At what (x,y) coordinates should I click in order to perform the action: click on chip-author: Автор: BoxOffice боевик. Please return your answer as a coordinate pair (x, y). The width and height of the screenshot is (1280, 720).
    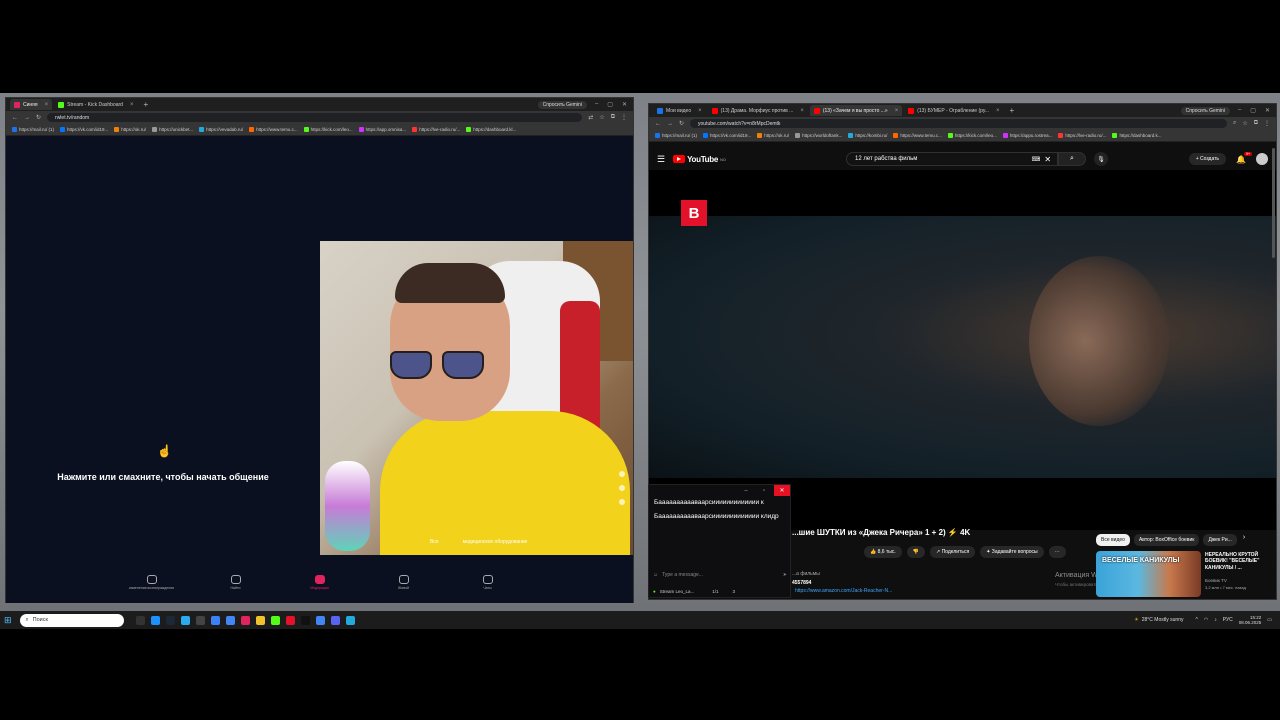
    Looking at the image, I should click on (1166, 540).